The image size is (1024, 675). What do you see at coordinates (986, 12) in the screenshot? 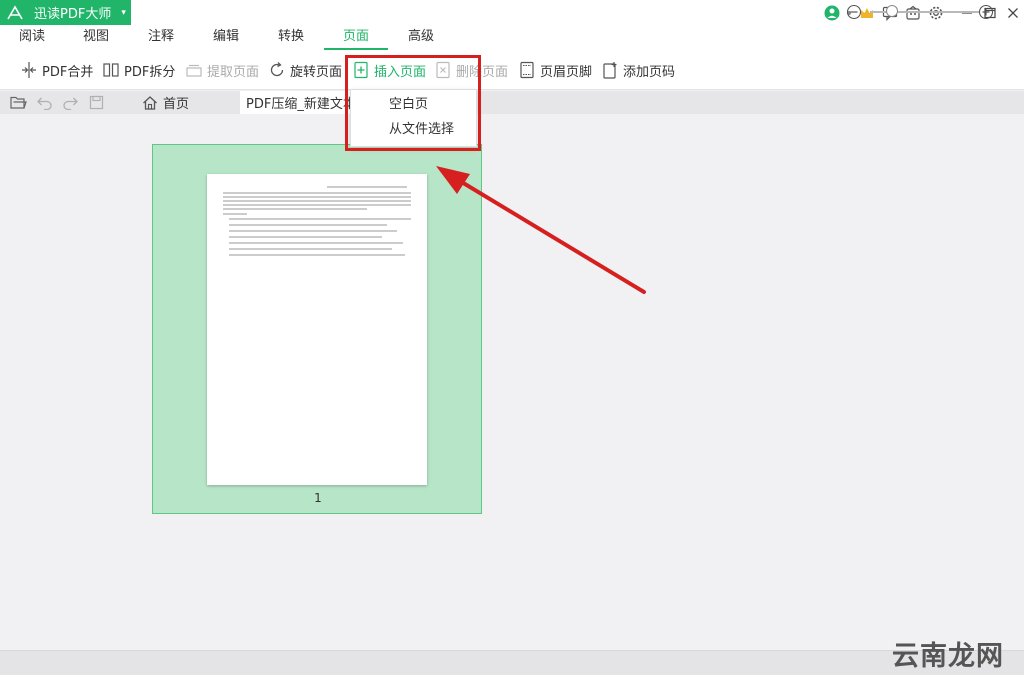
I see `zoom-in-icon` at bounding box center [986, 12].